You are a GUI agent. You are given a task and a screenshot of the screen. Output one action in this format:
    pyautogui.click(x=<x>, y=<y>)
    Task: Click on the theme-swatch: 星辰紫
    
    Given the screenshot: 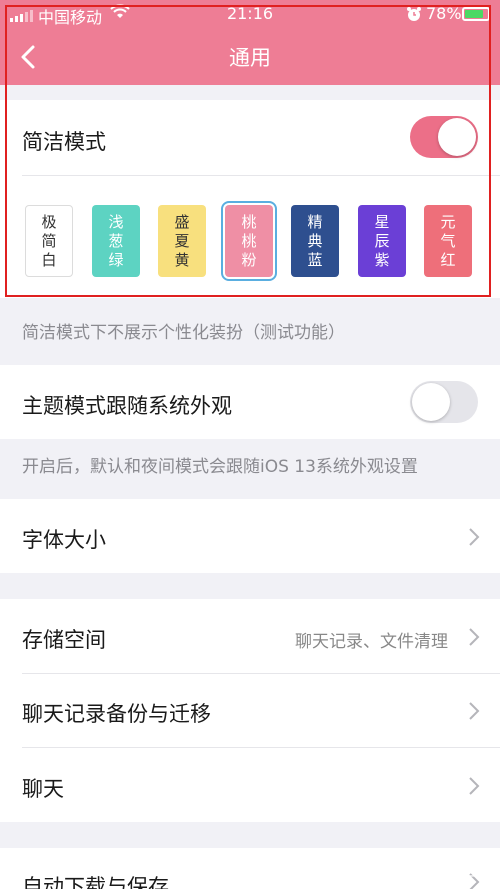 What is the action you would take?
    pyautogui.click(x=382, y=241)
    